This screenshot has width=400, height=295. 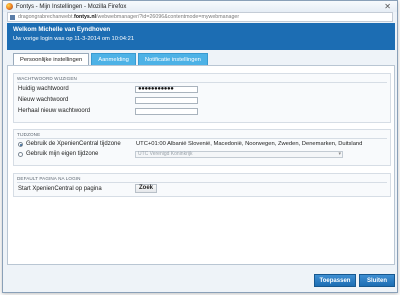 I want to click on current-password-label: Huidig wachtwoord, so click(x=43, y=89).